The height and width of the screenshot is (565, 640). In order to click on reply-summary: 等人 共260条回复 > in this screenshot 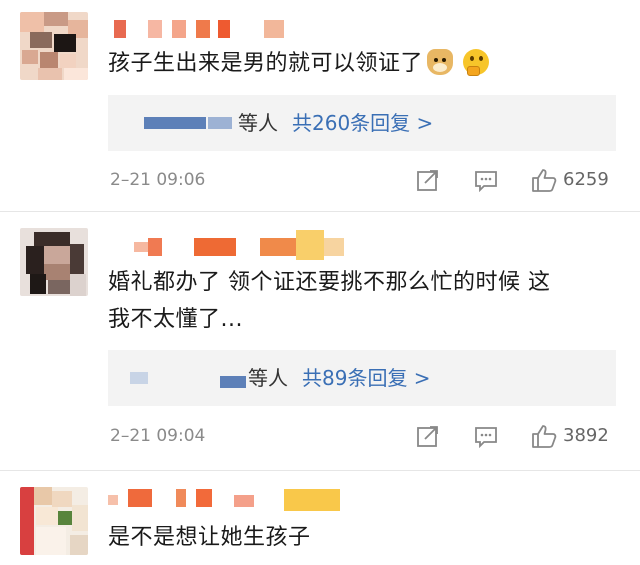, I will do `click(335, 123)`.